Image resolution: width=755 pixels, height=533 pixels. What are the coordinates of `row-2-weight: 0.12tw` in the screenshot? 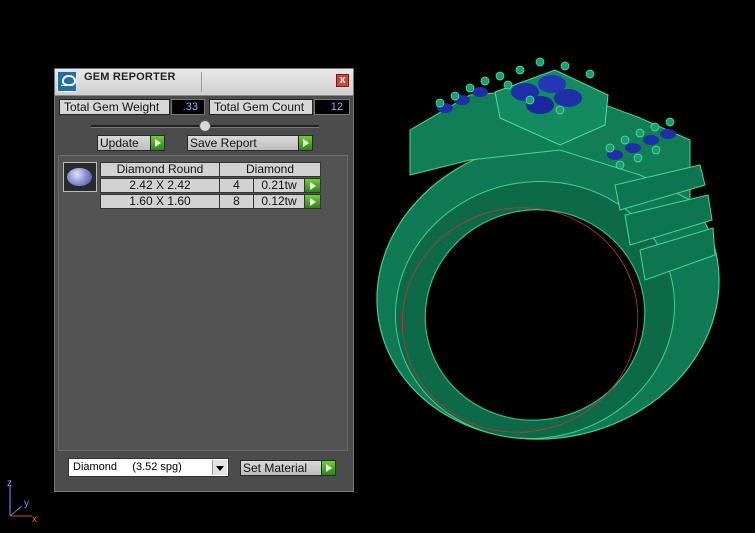 It's located at (279, 201).